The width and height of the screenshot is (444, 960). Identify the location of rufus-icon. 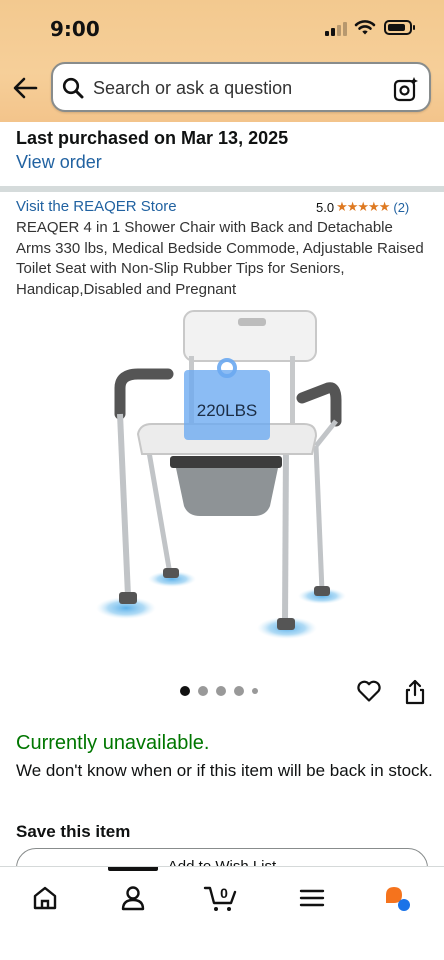
(397, 898).